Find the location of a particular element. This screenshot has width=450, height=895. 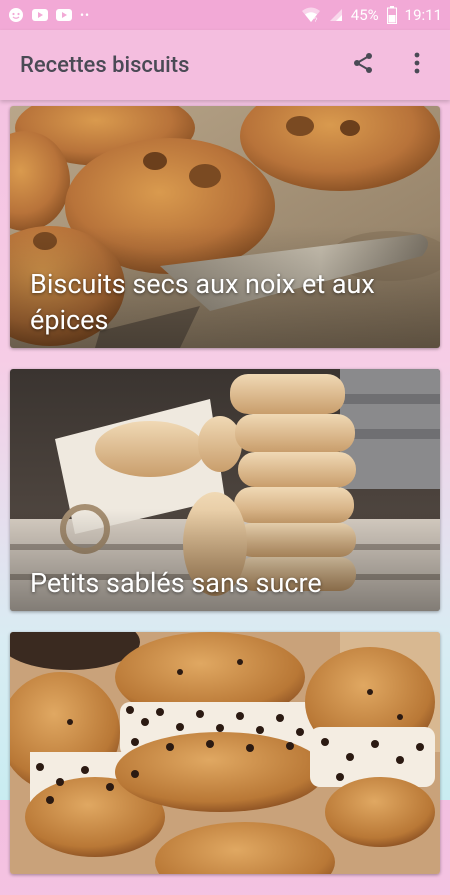

overflow-menu-button is located at coordinates (417, 65).